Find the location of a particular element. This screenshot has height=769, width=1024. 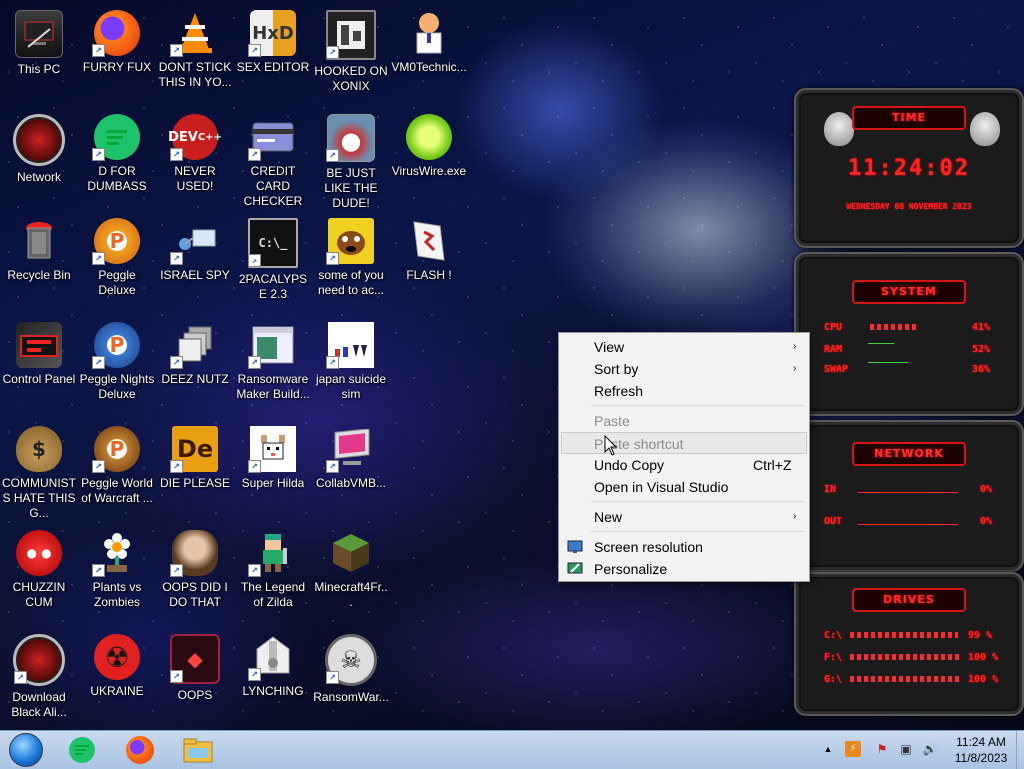

menu-item-label: Open in Visual Studio is located at coordinates (661, 487).